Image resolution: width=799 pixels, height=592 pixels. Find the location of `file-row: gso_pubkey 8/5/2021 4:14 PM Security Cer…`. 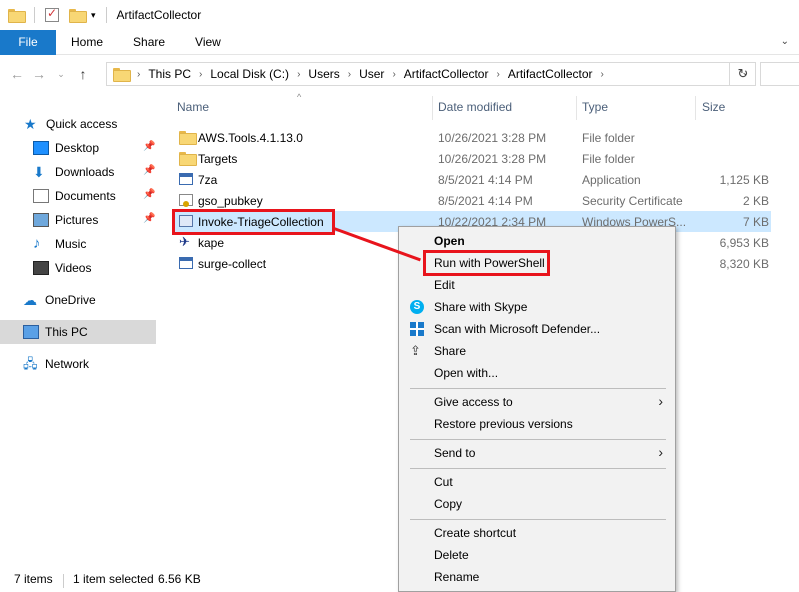

file-row: gso_pubkey 8/5/2021 4:14 PM Security Cer… is located at coordinates (472, 200).